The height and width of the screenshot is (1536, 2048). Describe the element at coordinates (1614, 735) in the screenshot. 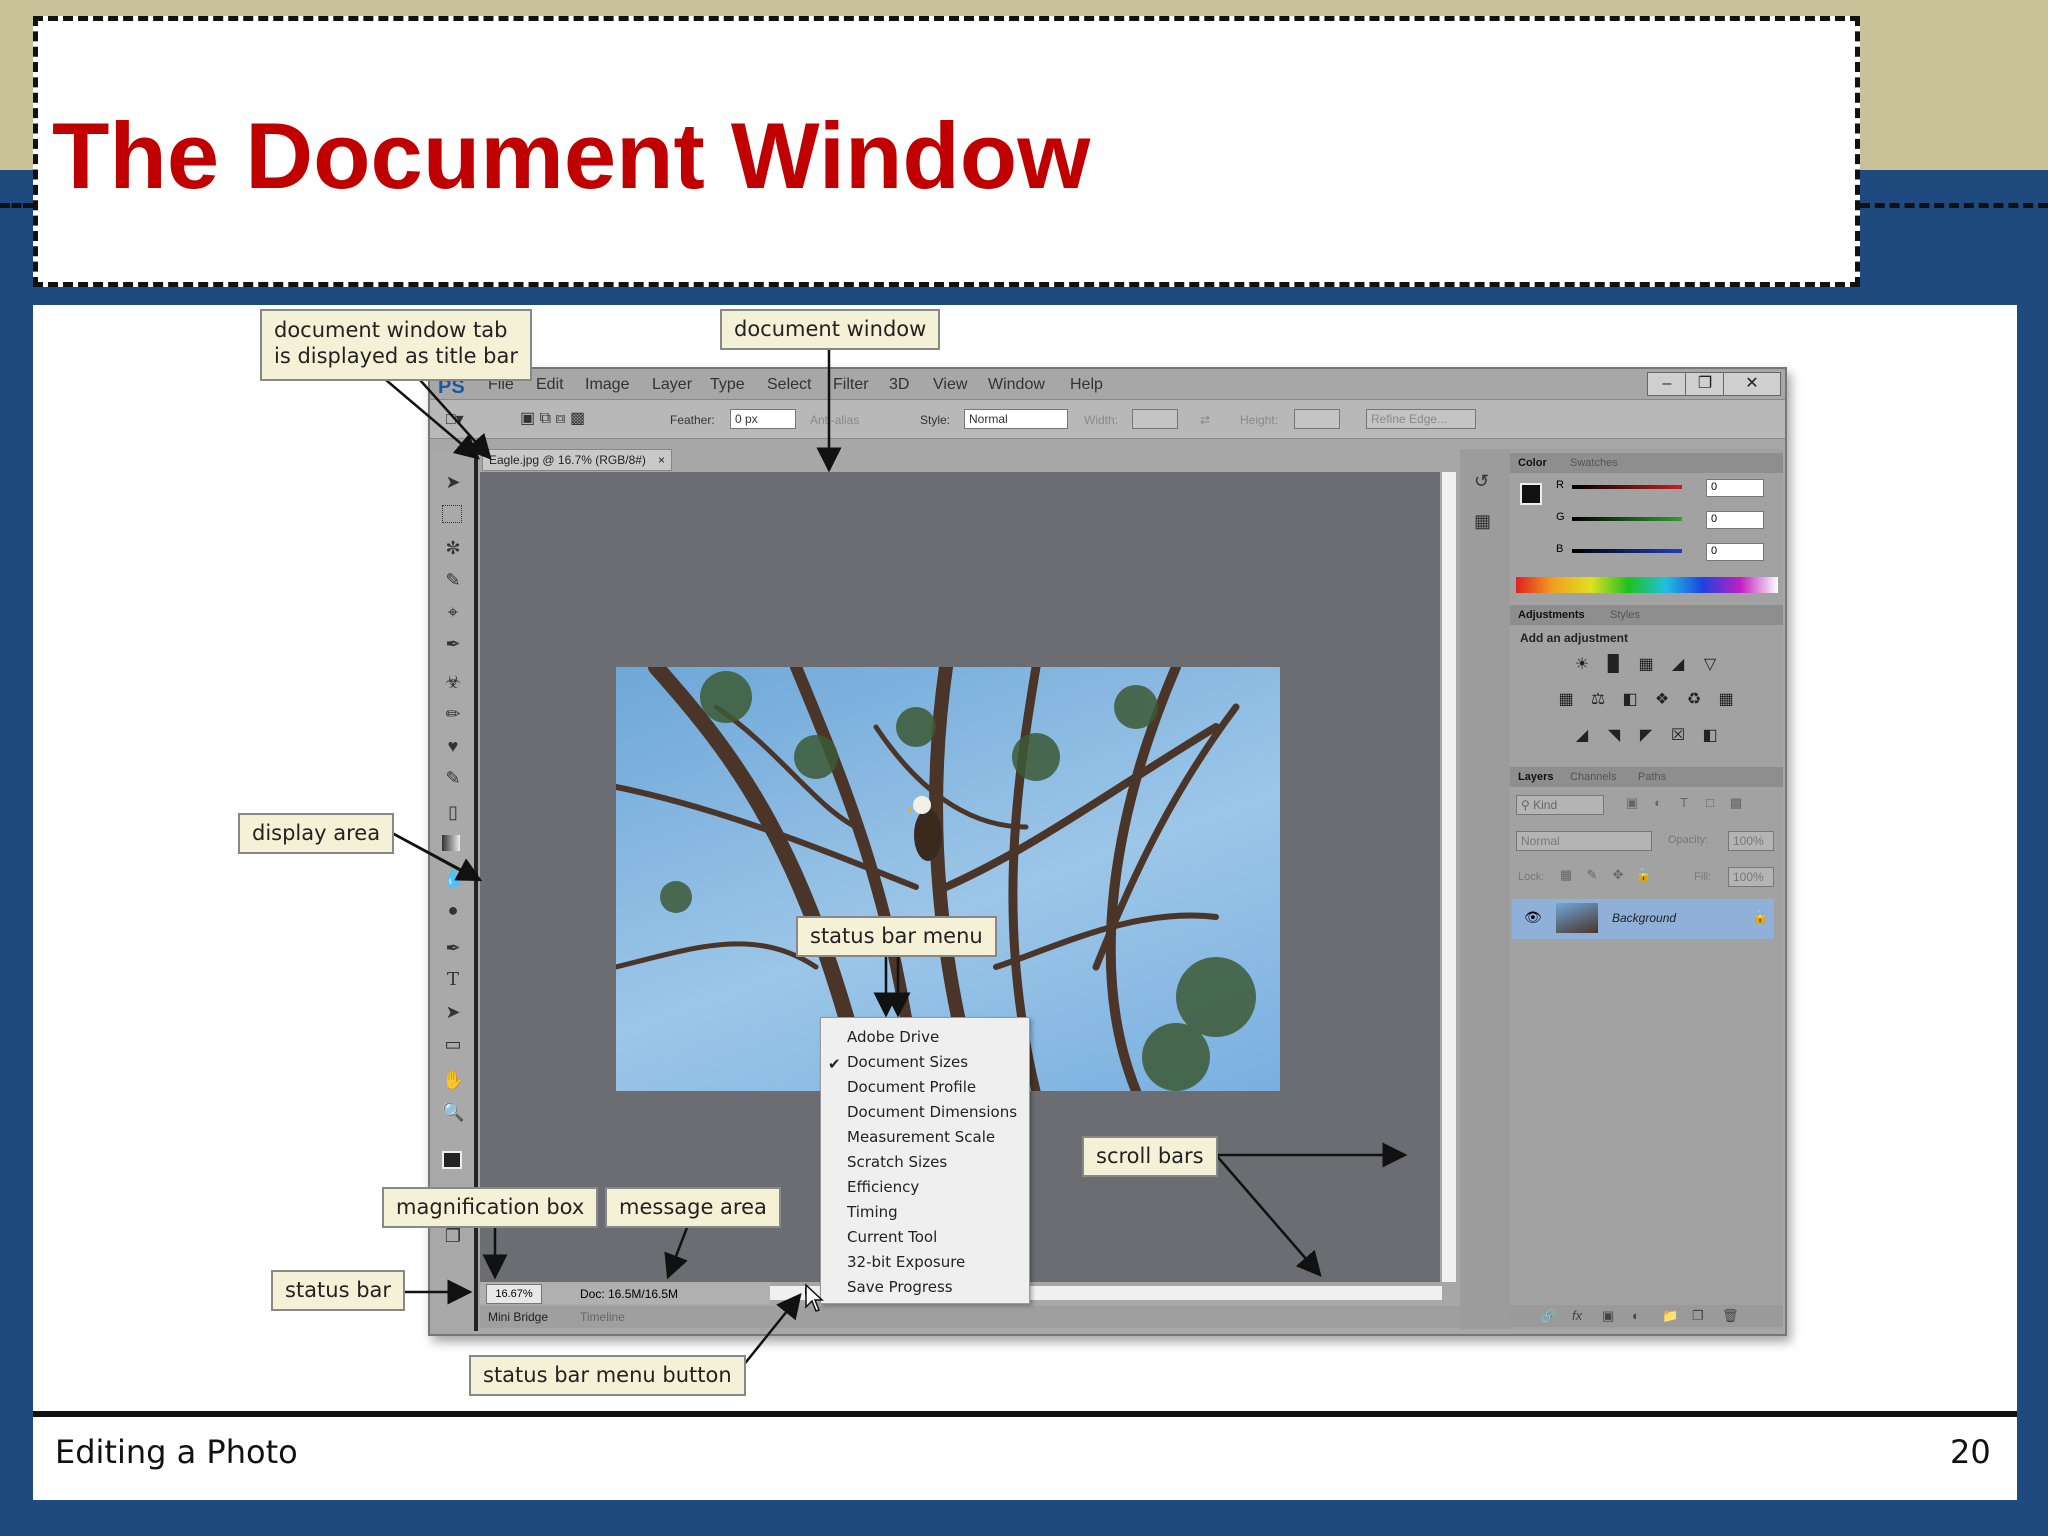

I see `posterize-icon: ◥` at that location.